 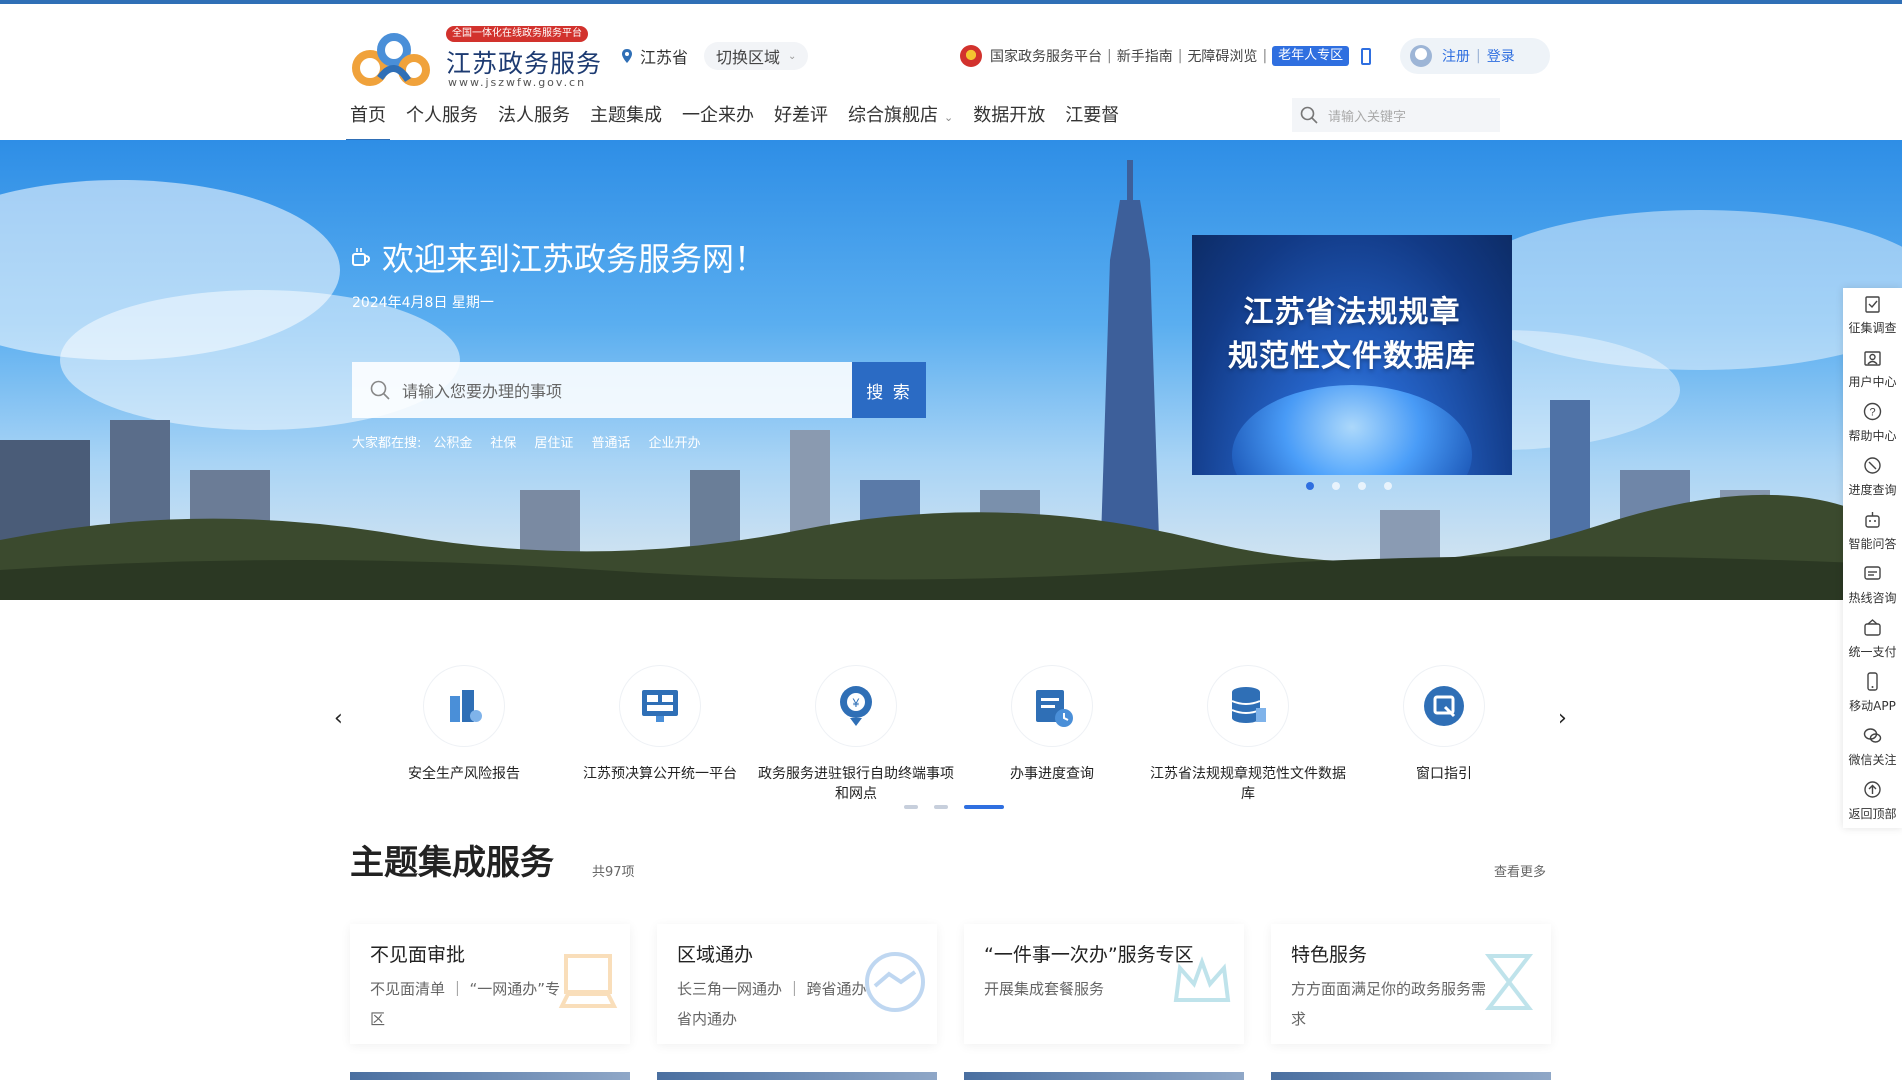 What do you see at coordinates (1052, 774) in the screenshot?
I see `quick-service-label: 办事进度查询` at bounding box center [1052, 774].